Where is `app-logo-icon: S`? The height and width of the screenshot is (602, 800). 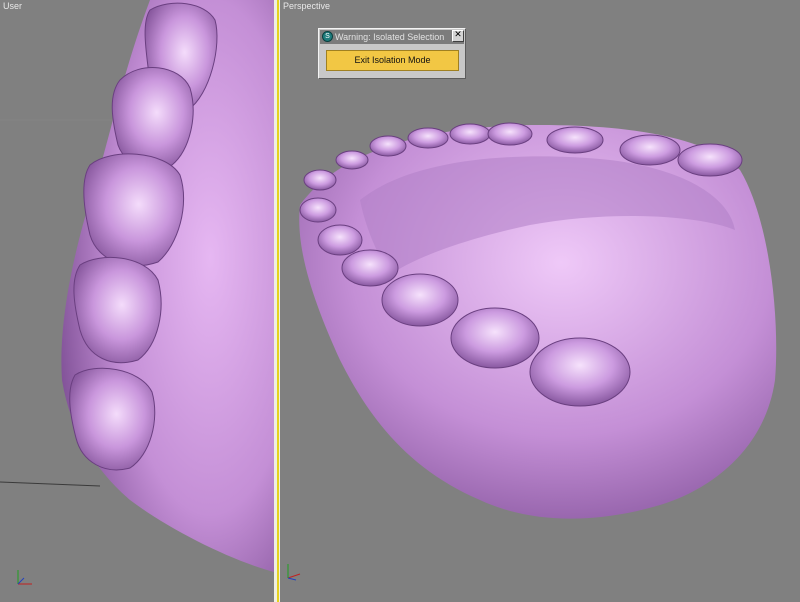 app-logo-icon: S is located at coordinates (327, 36).